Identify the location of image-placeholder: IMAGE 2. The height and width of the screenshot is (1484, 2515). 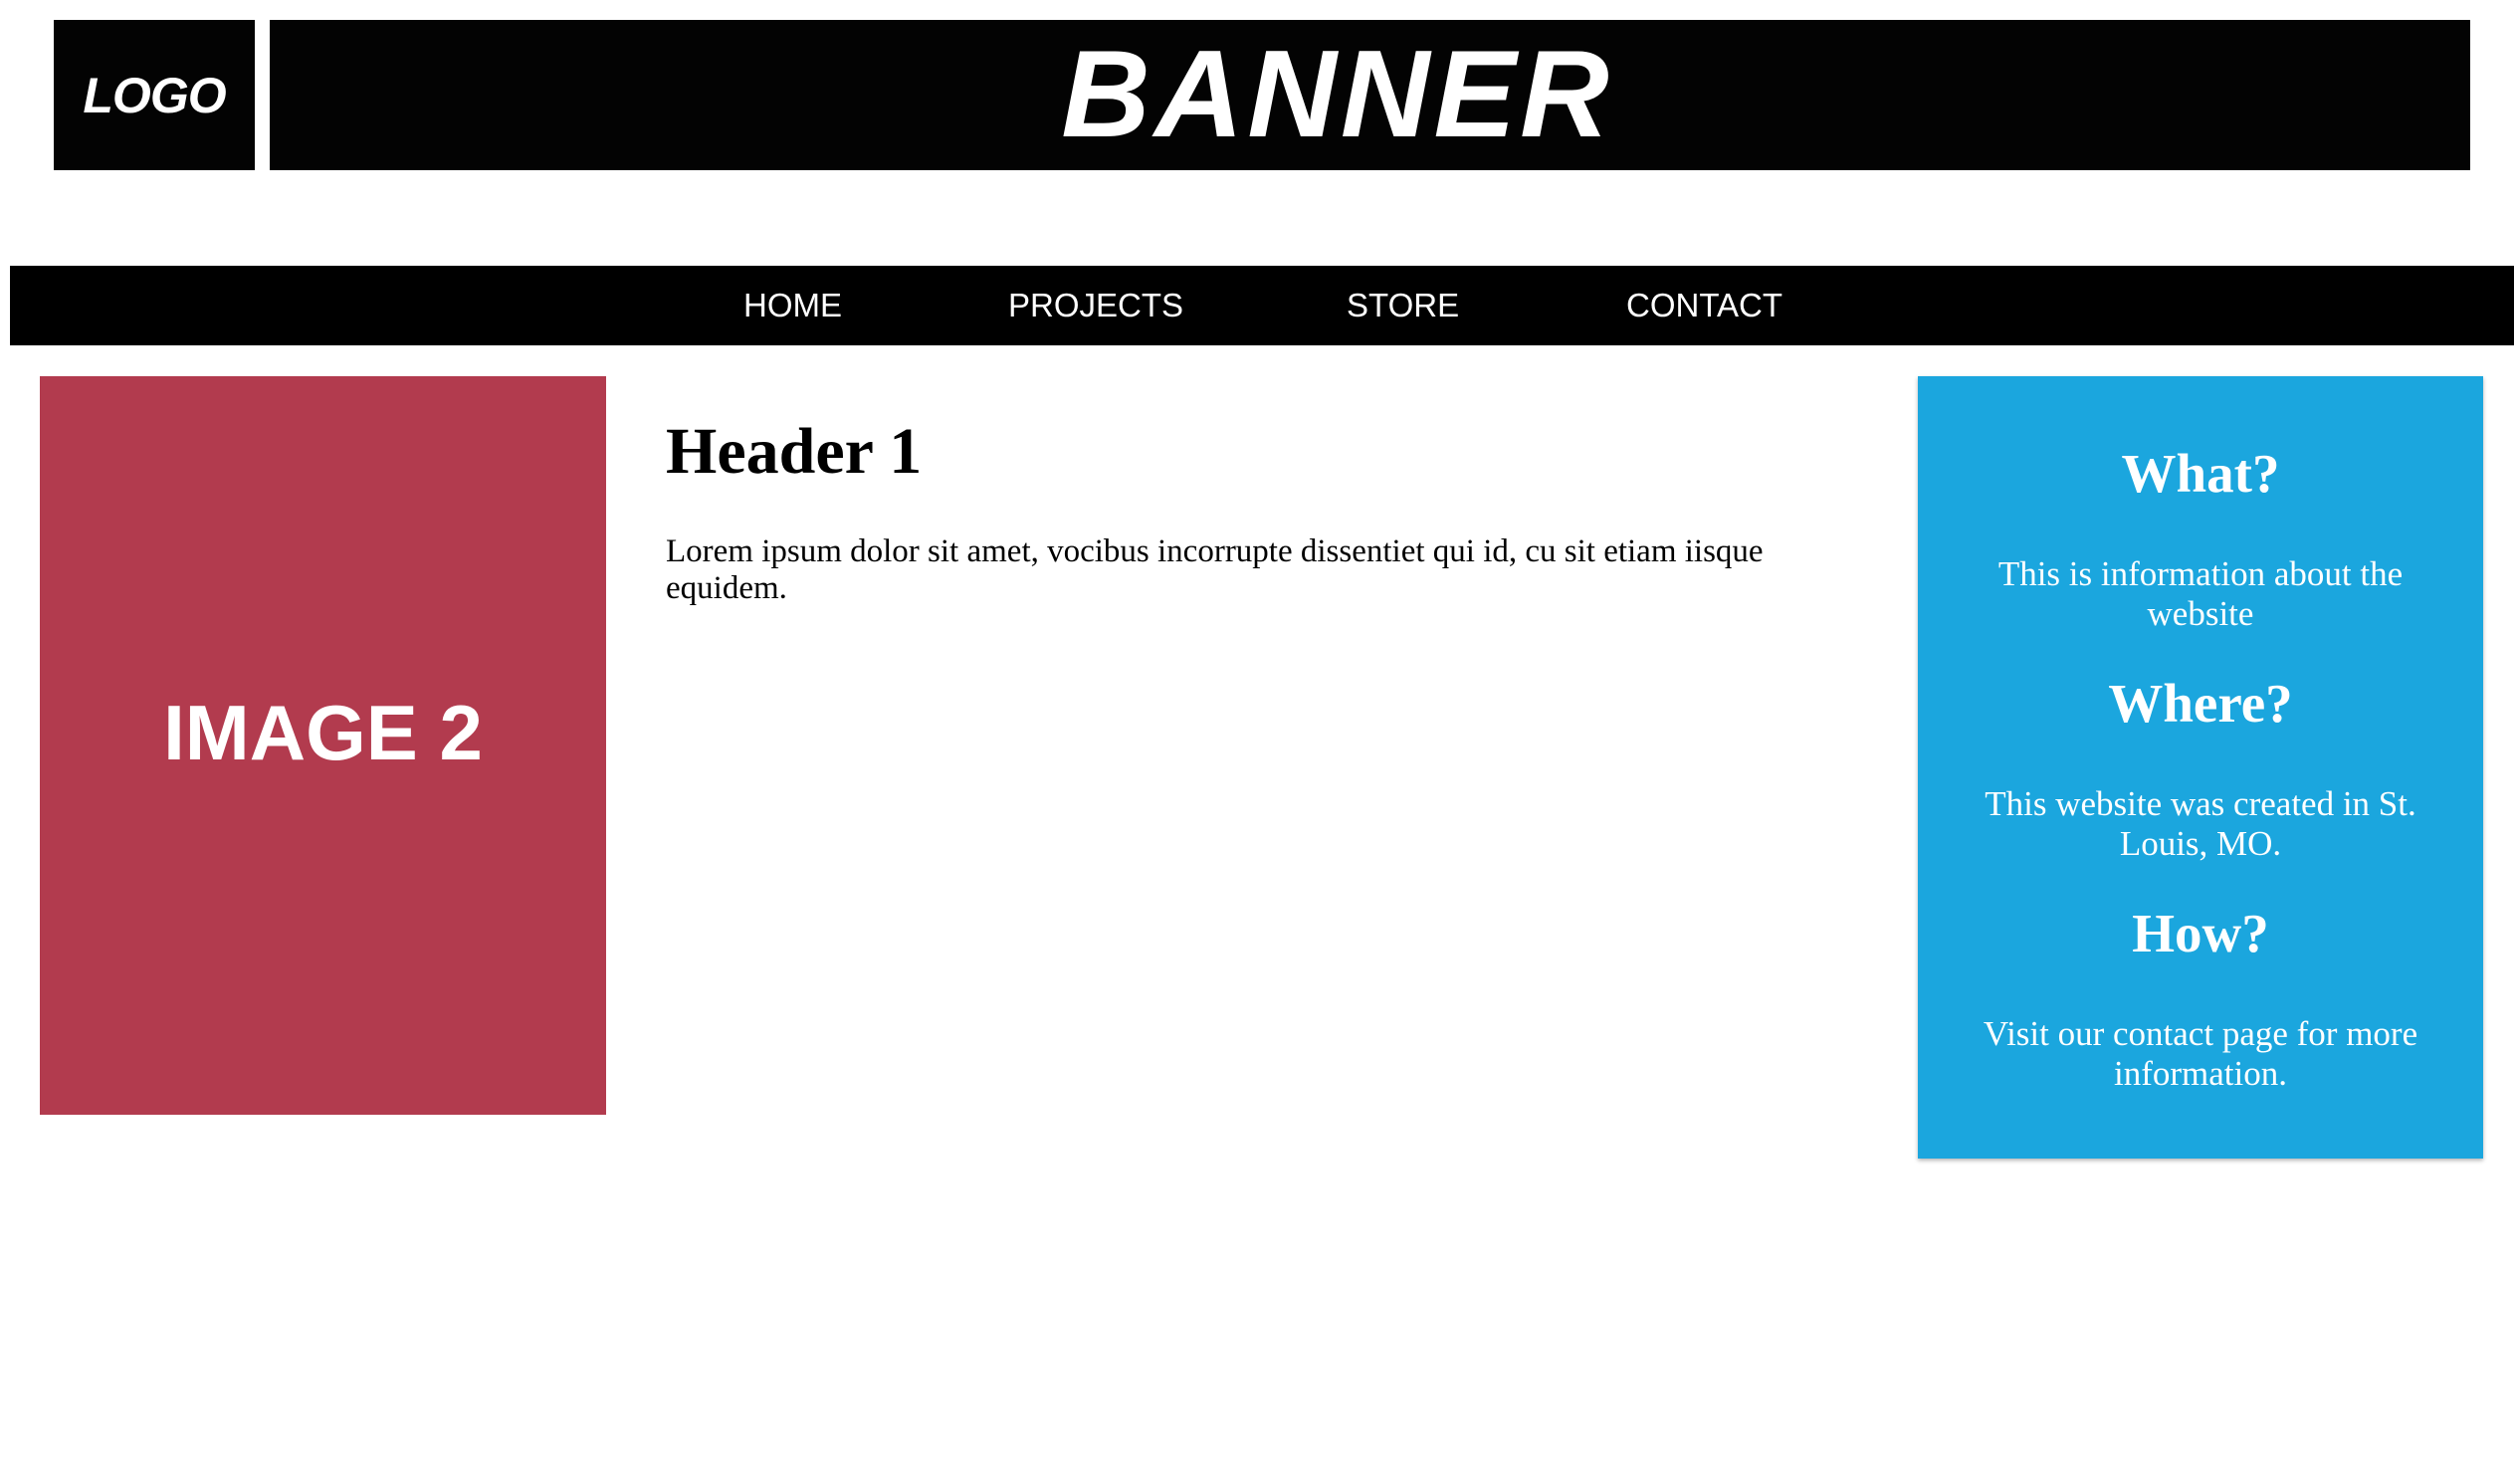
(323, 745).